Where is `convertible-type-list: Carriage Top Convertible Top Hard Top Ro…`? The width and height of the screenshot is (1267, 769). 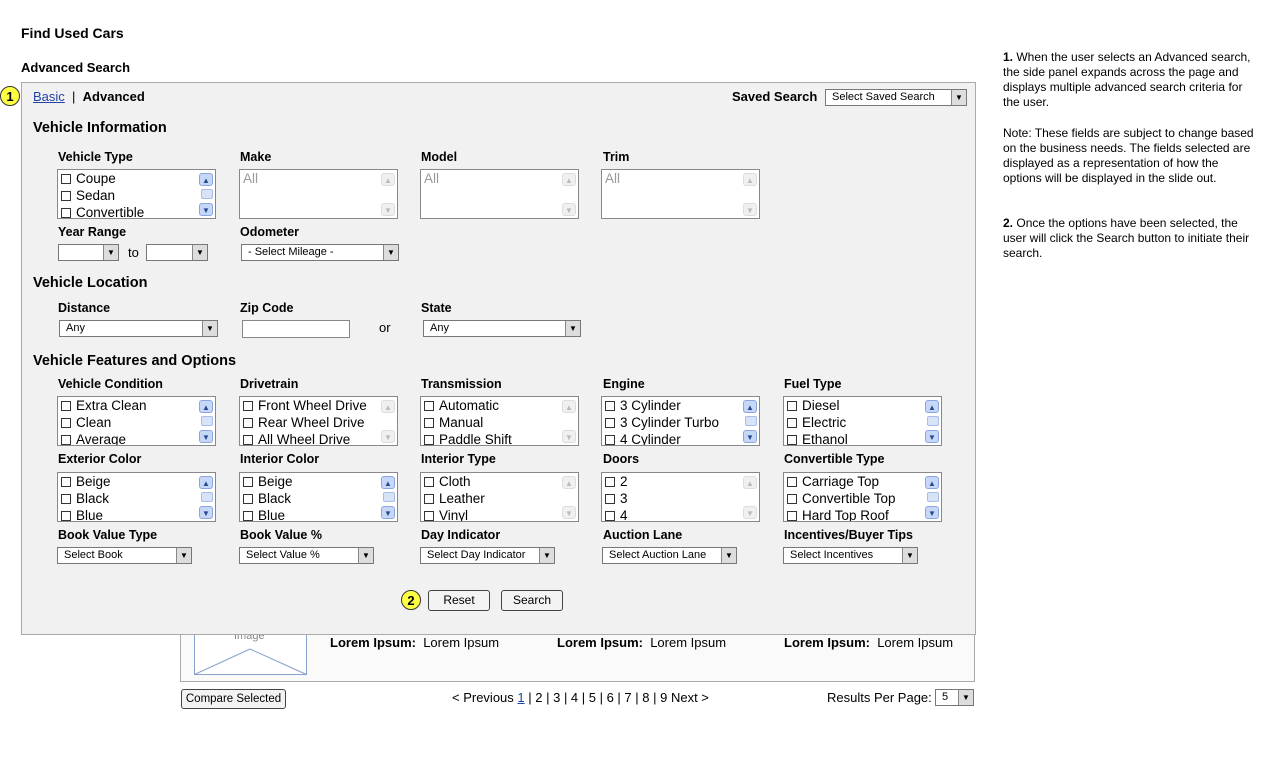 convertible-type-list: Carriage Top Convertible Top Hard Top Ro… is located at coordinates (862, 497).